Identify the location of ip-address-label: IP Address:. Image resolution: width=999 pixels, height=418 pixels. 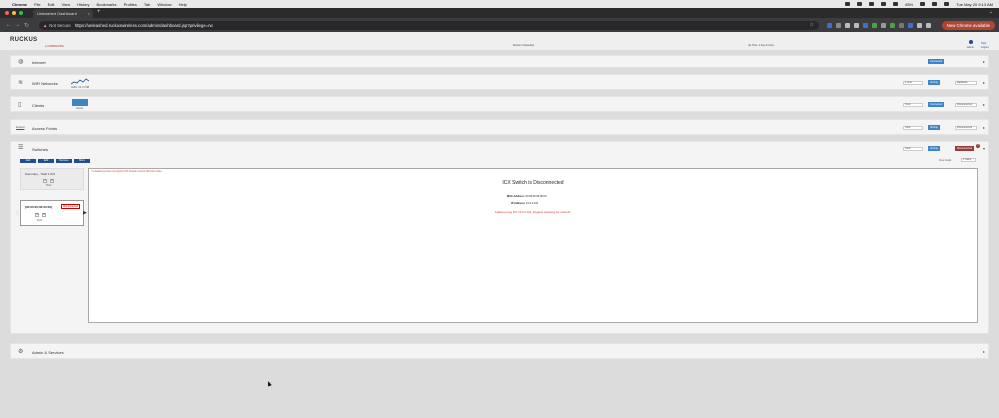
(518, 203).